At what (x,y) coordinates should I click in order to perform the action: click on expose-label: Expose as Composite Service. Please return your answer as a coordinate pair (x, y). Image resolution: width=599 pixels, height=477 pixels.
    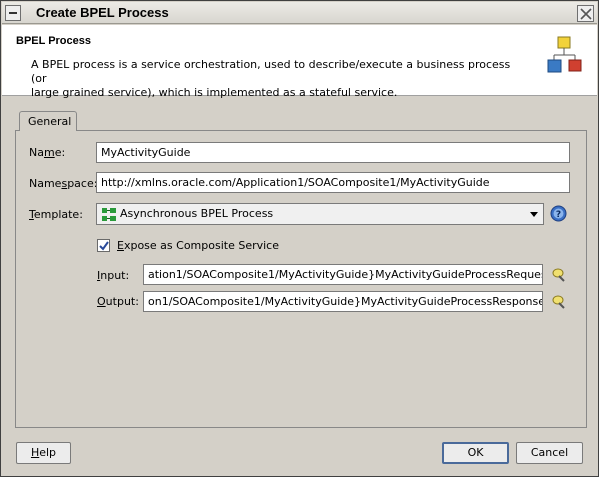
    Looking at the image, I should click on (198, 245).